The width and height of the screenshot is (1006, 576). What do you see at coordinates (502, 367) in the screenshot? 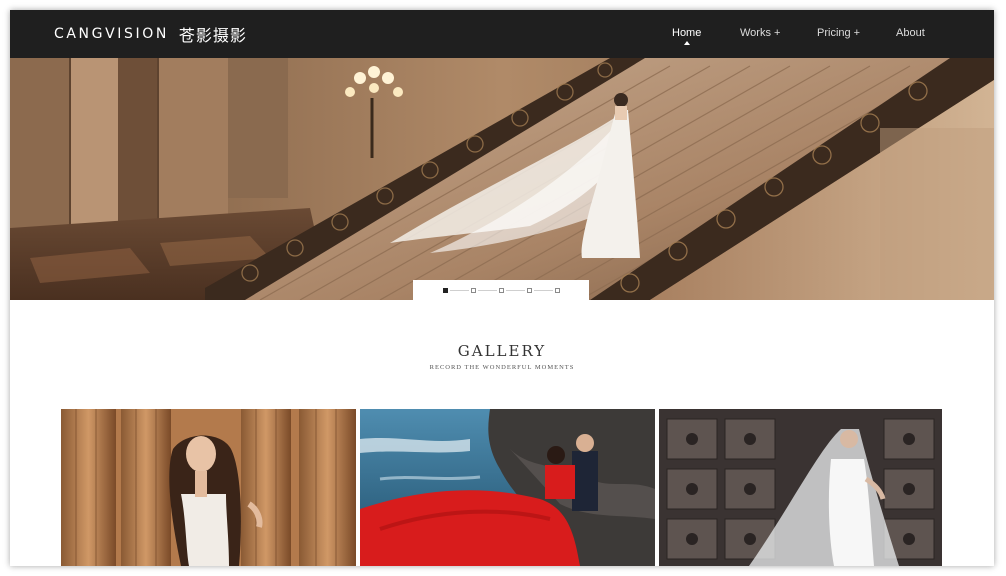
I see `gallery-subtitle: RECORD THE WONDERFUL MOMENTS` at bounding box center [502, 367].